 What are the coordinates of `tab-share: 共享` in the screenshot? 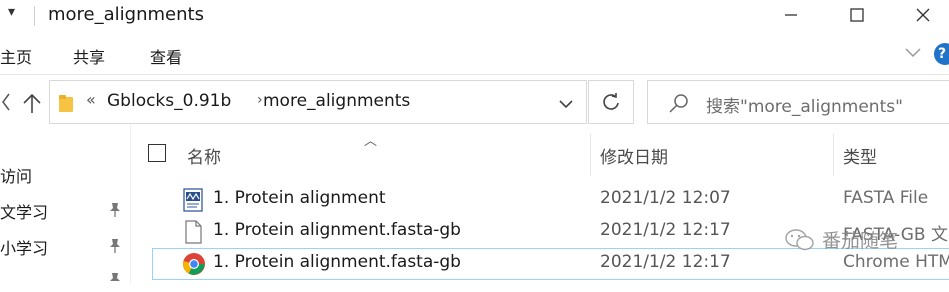 It's located at (89, 56).